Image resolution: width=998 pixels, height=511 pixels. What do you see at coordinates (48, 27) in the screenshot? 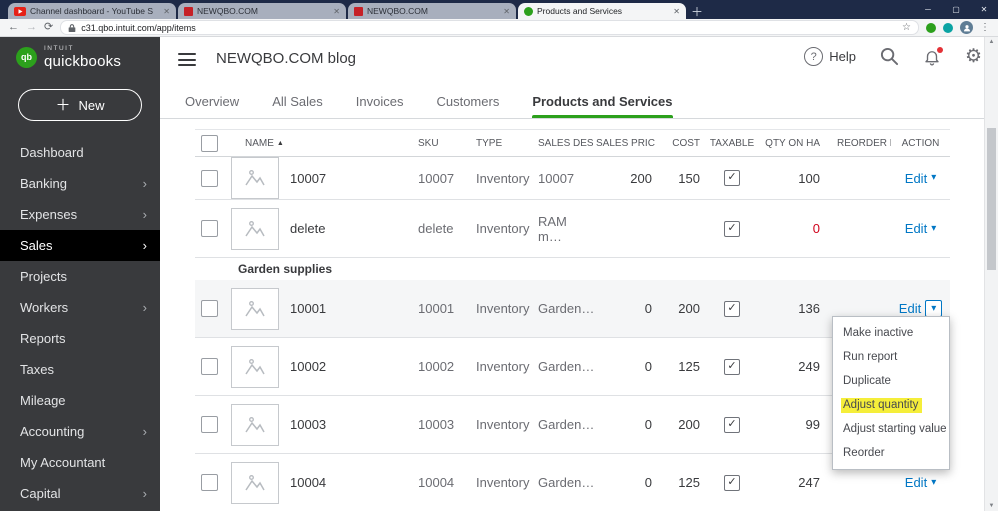
I see `refresh-icon: ⟳` at bounding box center [48, 27].